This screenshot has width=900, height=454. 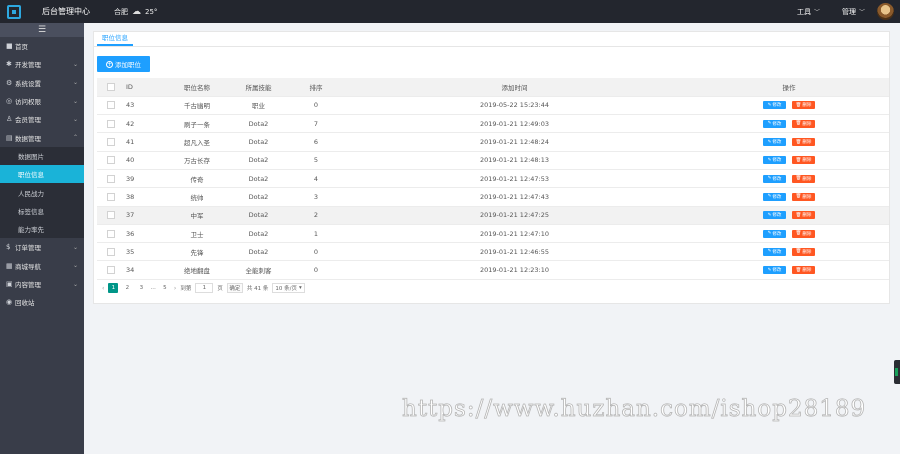 I want to click on add-position-button: + 添加职位, so click(x=123, y=64).